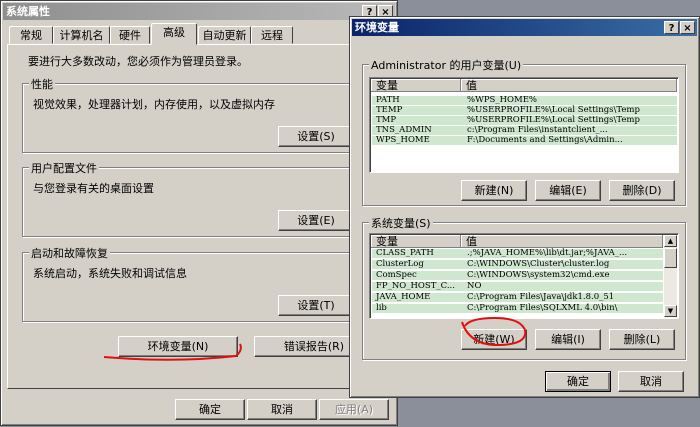 The image size is (700, 427). What do you see at coordinates (316, 136) in the screenshot?
I see `performance-settings-button: 设置(S)` at bounding box center [316, 136].